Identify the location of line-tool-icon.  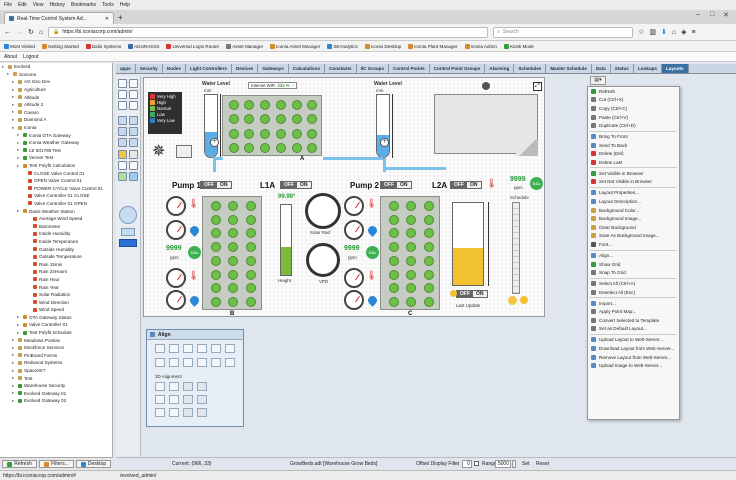
(133, 94).